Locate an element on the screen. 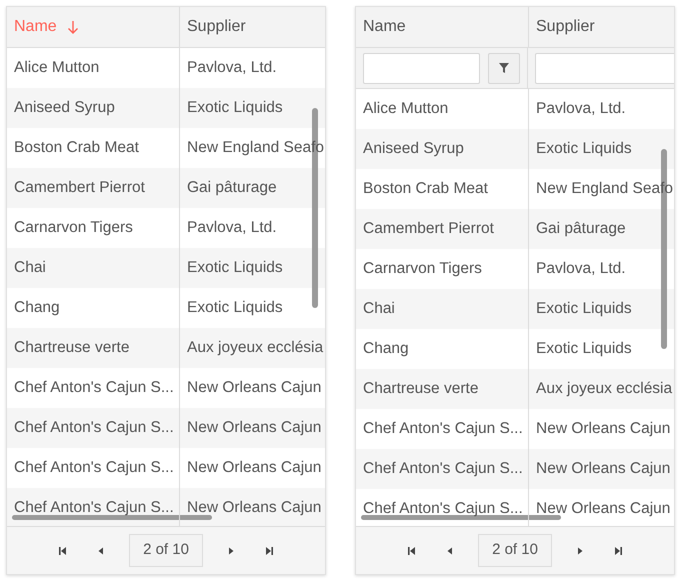 The height and width of the screenshot is (587, 686). sort-arrow-icon is located at coordinates (72, 27).